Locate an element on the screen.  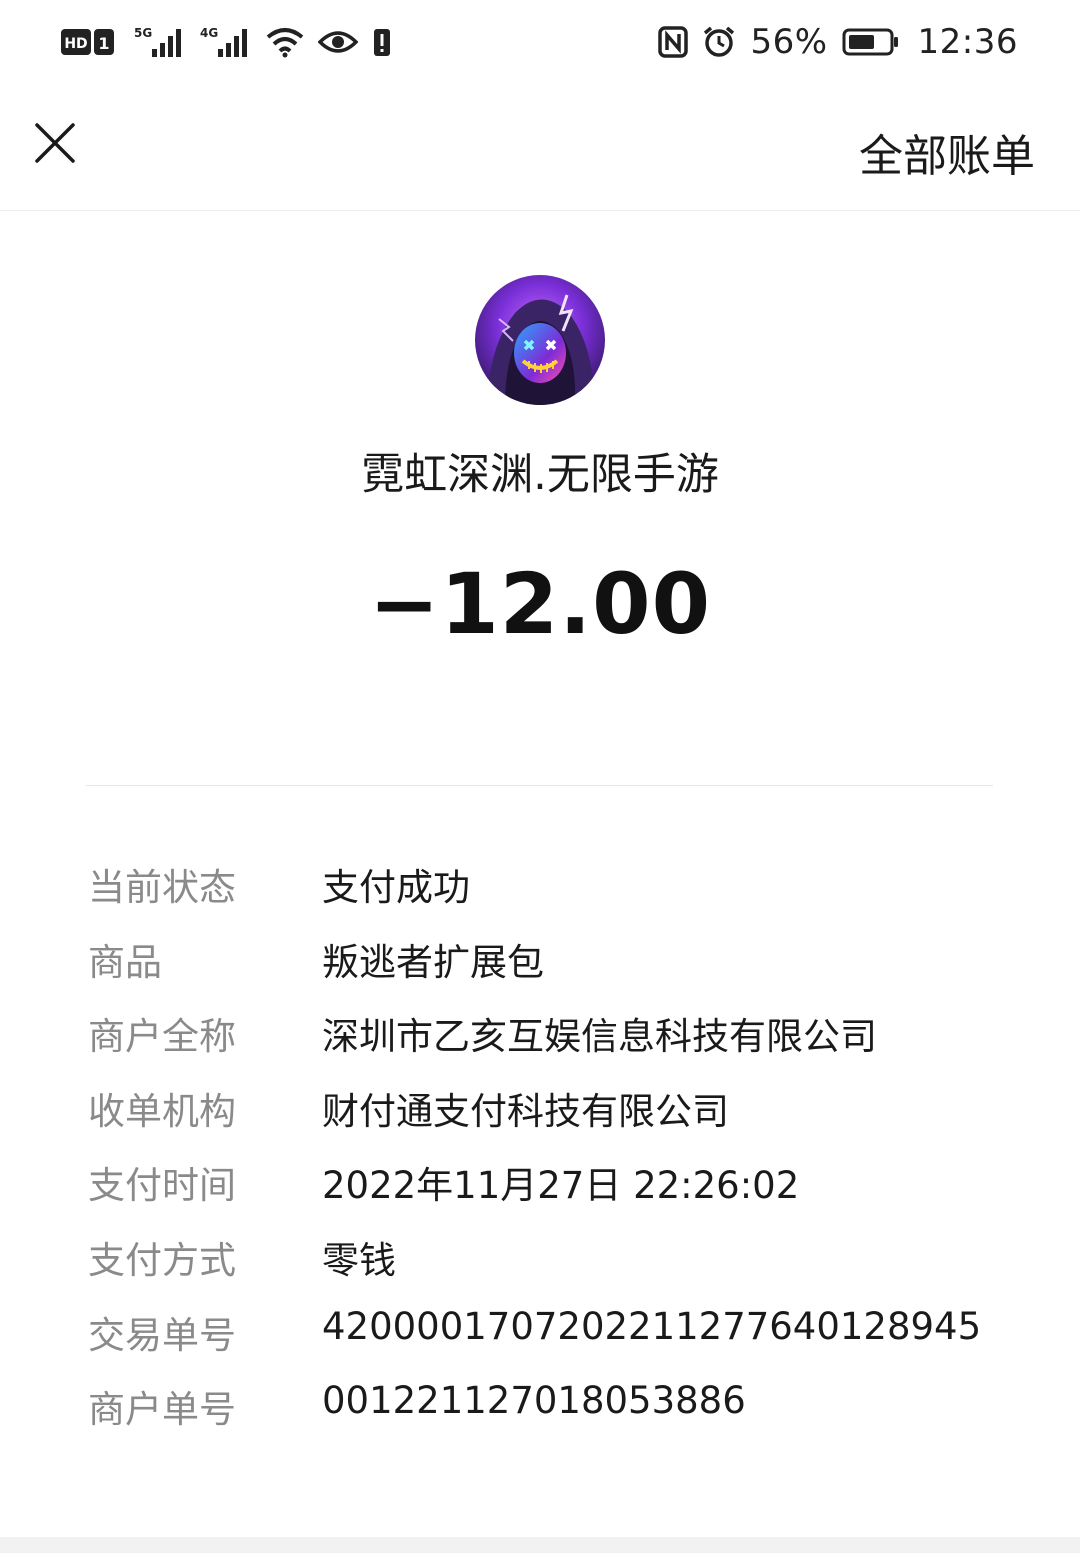
status-bar-left: HD 1 5G 4G is located at coordinates (226, 42).